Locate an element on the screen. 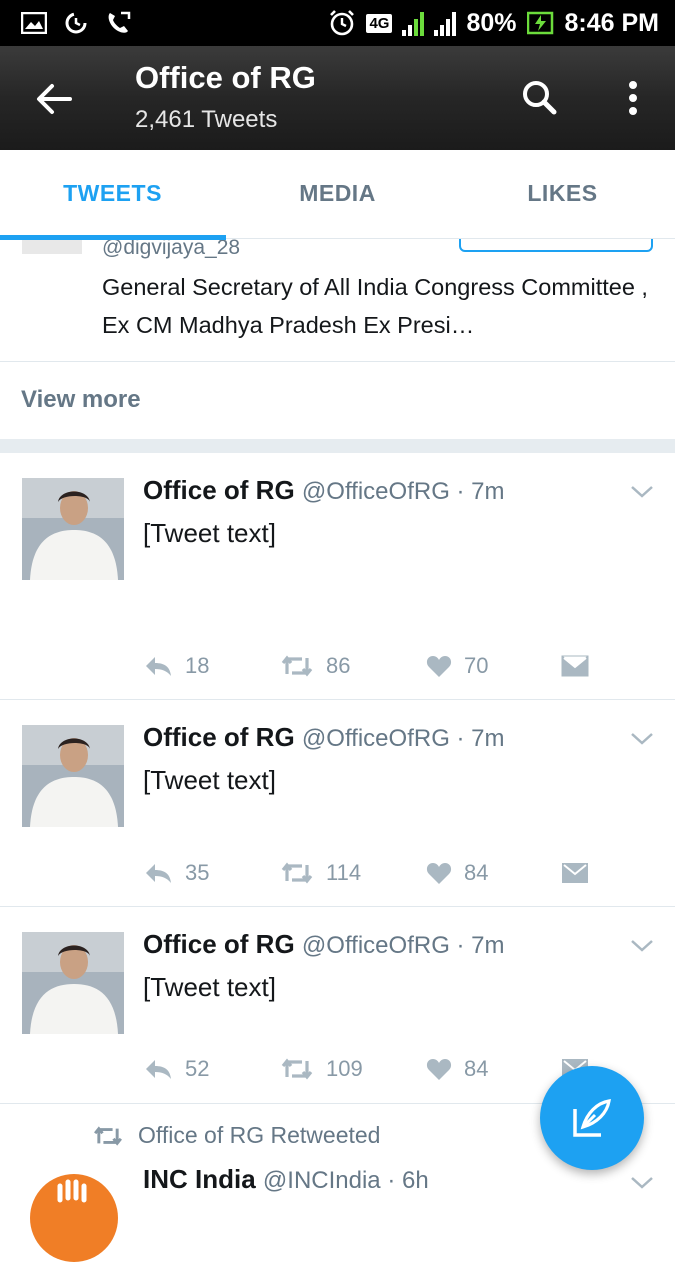 The height and width of the screenshot is (1262, 675). retweet-count: 86 is located at coordinates (338, 665).